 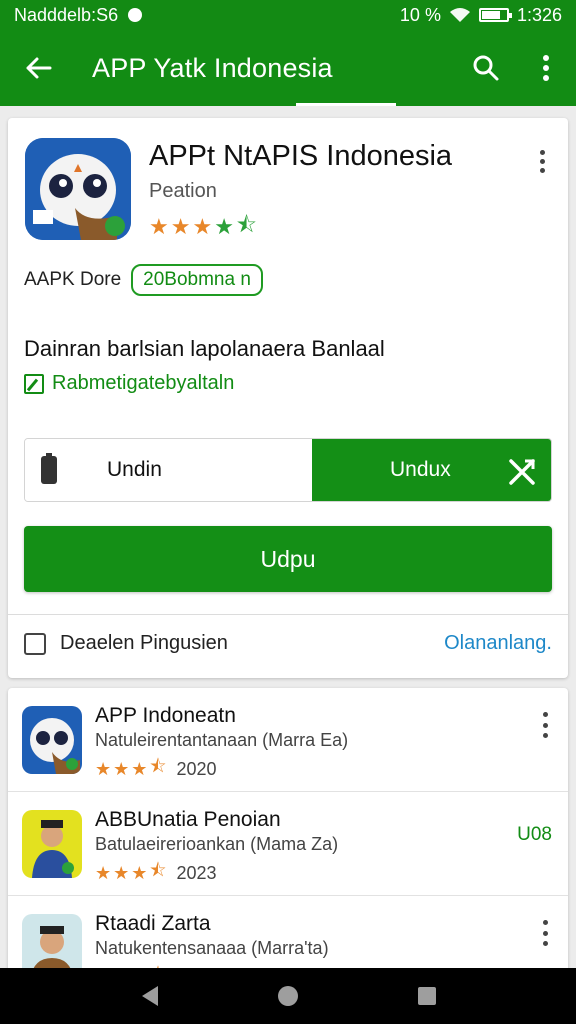 I want to click on search-icon, so click(x=486, y=68).